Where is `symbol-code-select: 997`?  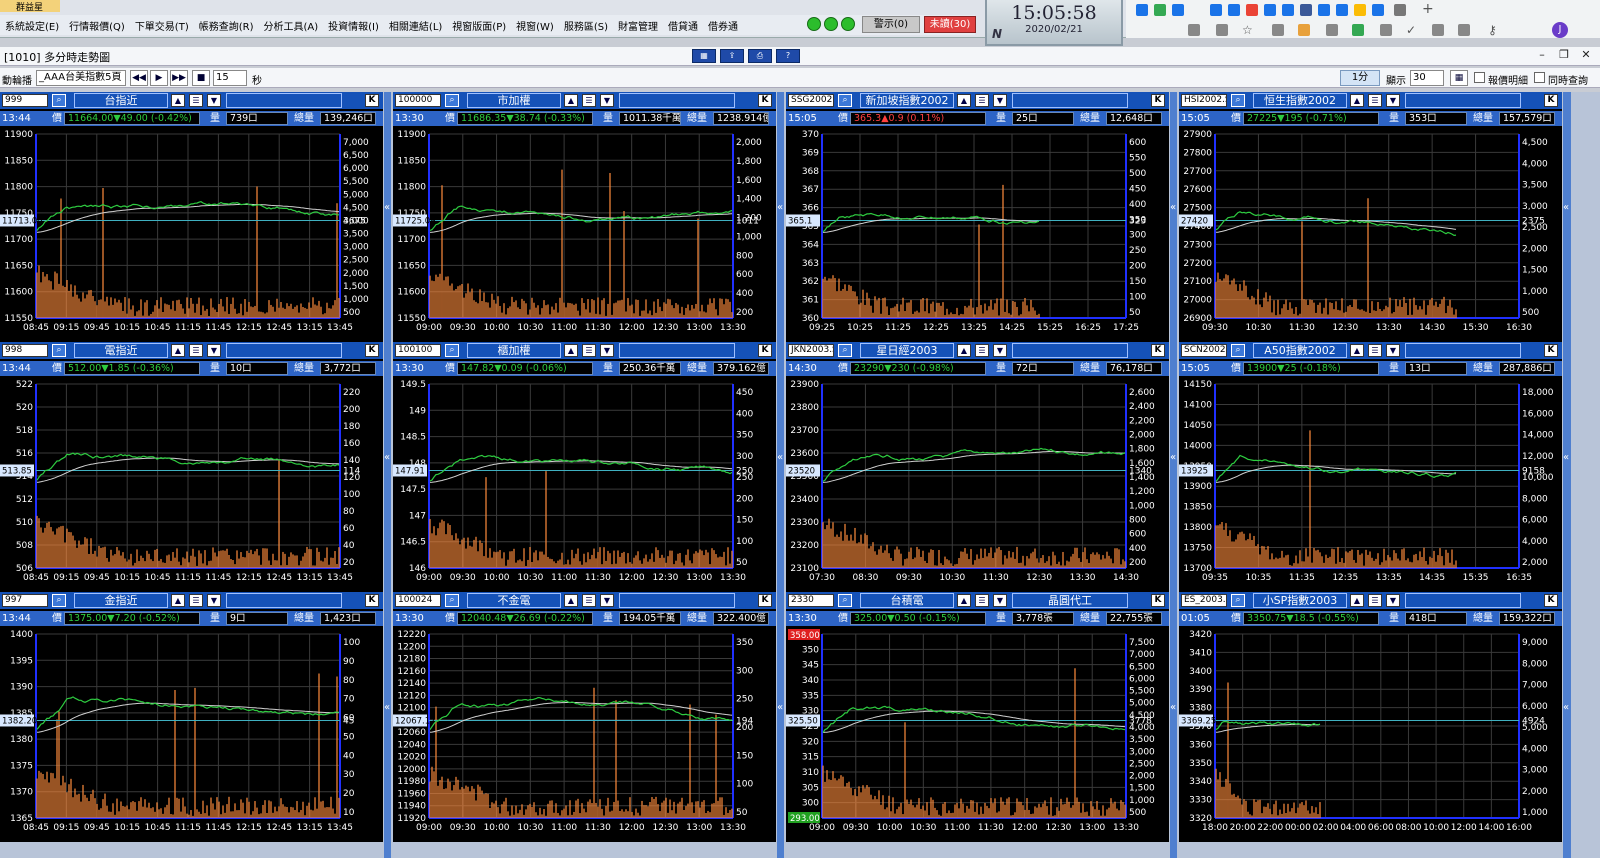
symbol-code-select: 997 is located at coordinates (25, 600).